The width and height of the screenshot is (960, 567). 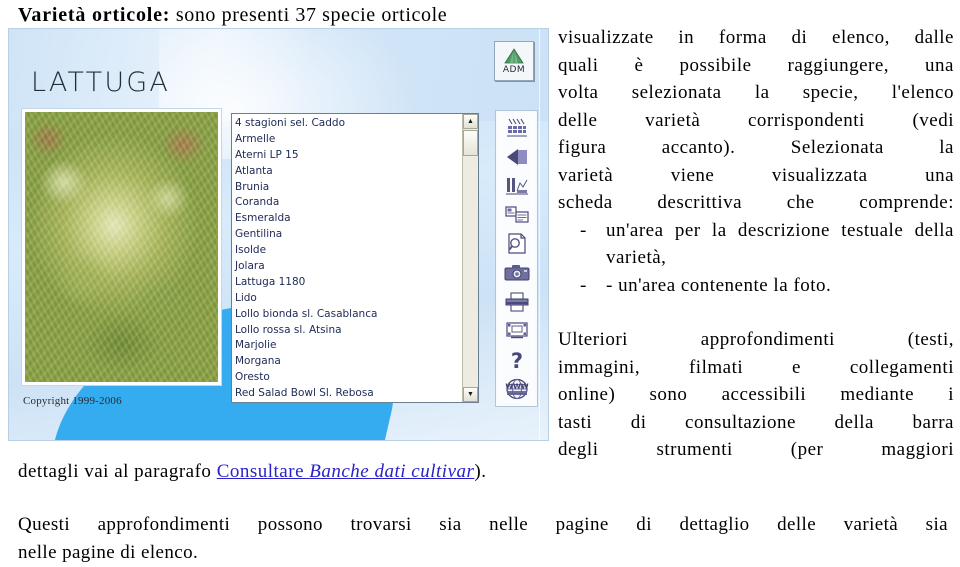 I want to click on lettuce-photograph, so click(x=121, y=247).